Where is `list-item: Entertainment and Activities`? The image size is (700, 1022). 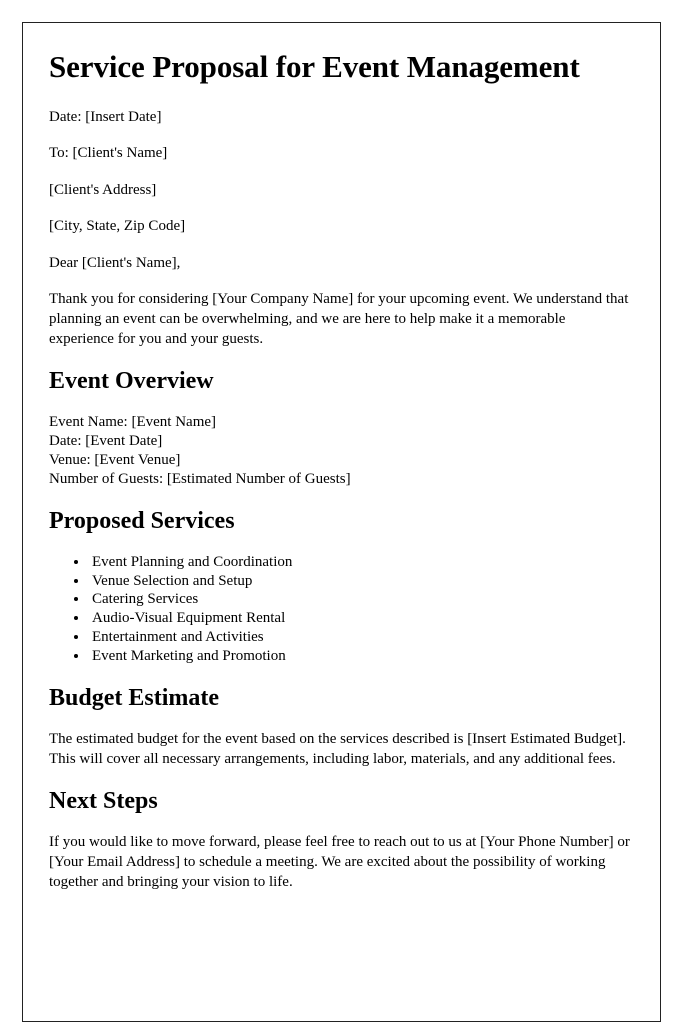
list-item: Entertainment and Activities is located at coordinates (361, 637).